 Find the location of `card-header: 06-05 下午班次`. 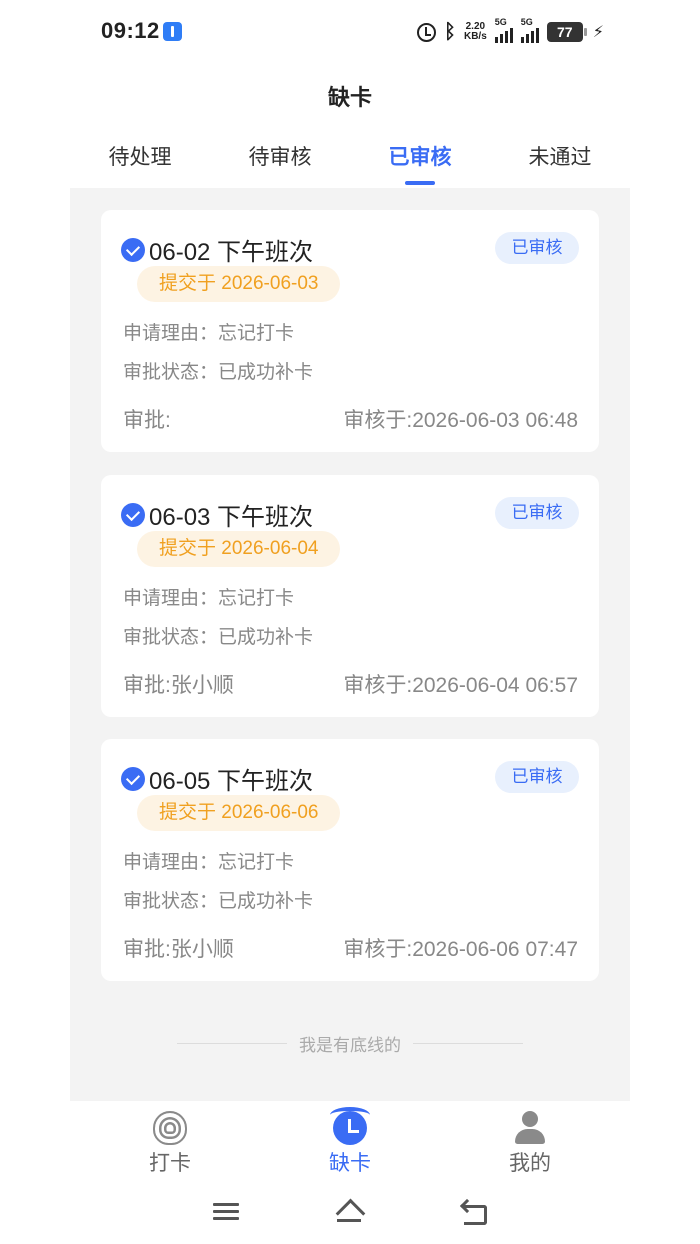

card-header: 06-05 下午班次 is located at coordinates (217, 778).